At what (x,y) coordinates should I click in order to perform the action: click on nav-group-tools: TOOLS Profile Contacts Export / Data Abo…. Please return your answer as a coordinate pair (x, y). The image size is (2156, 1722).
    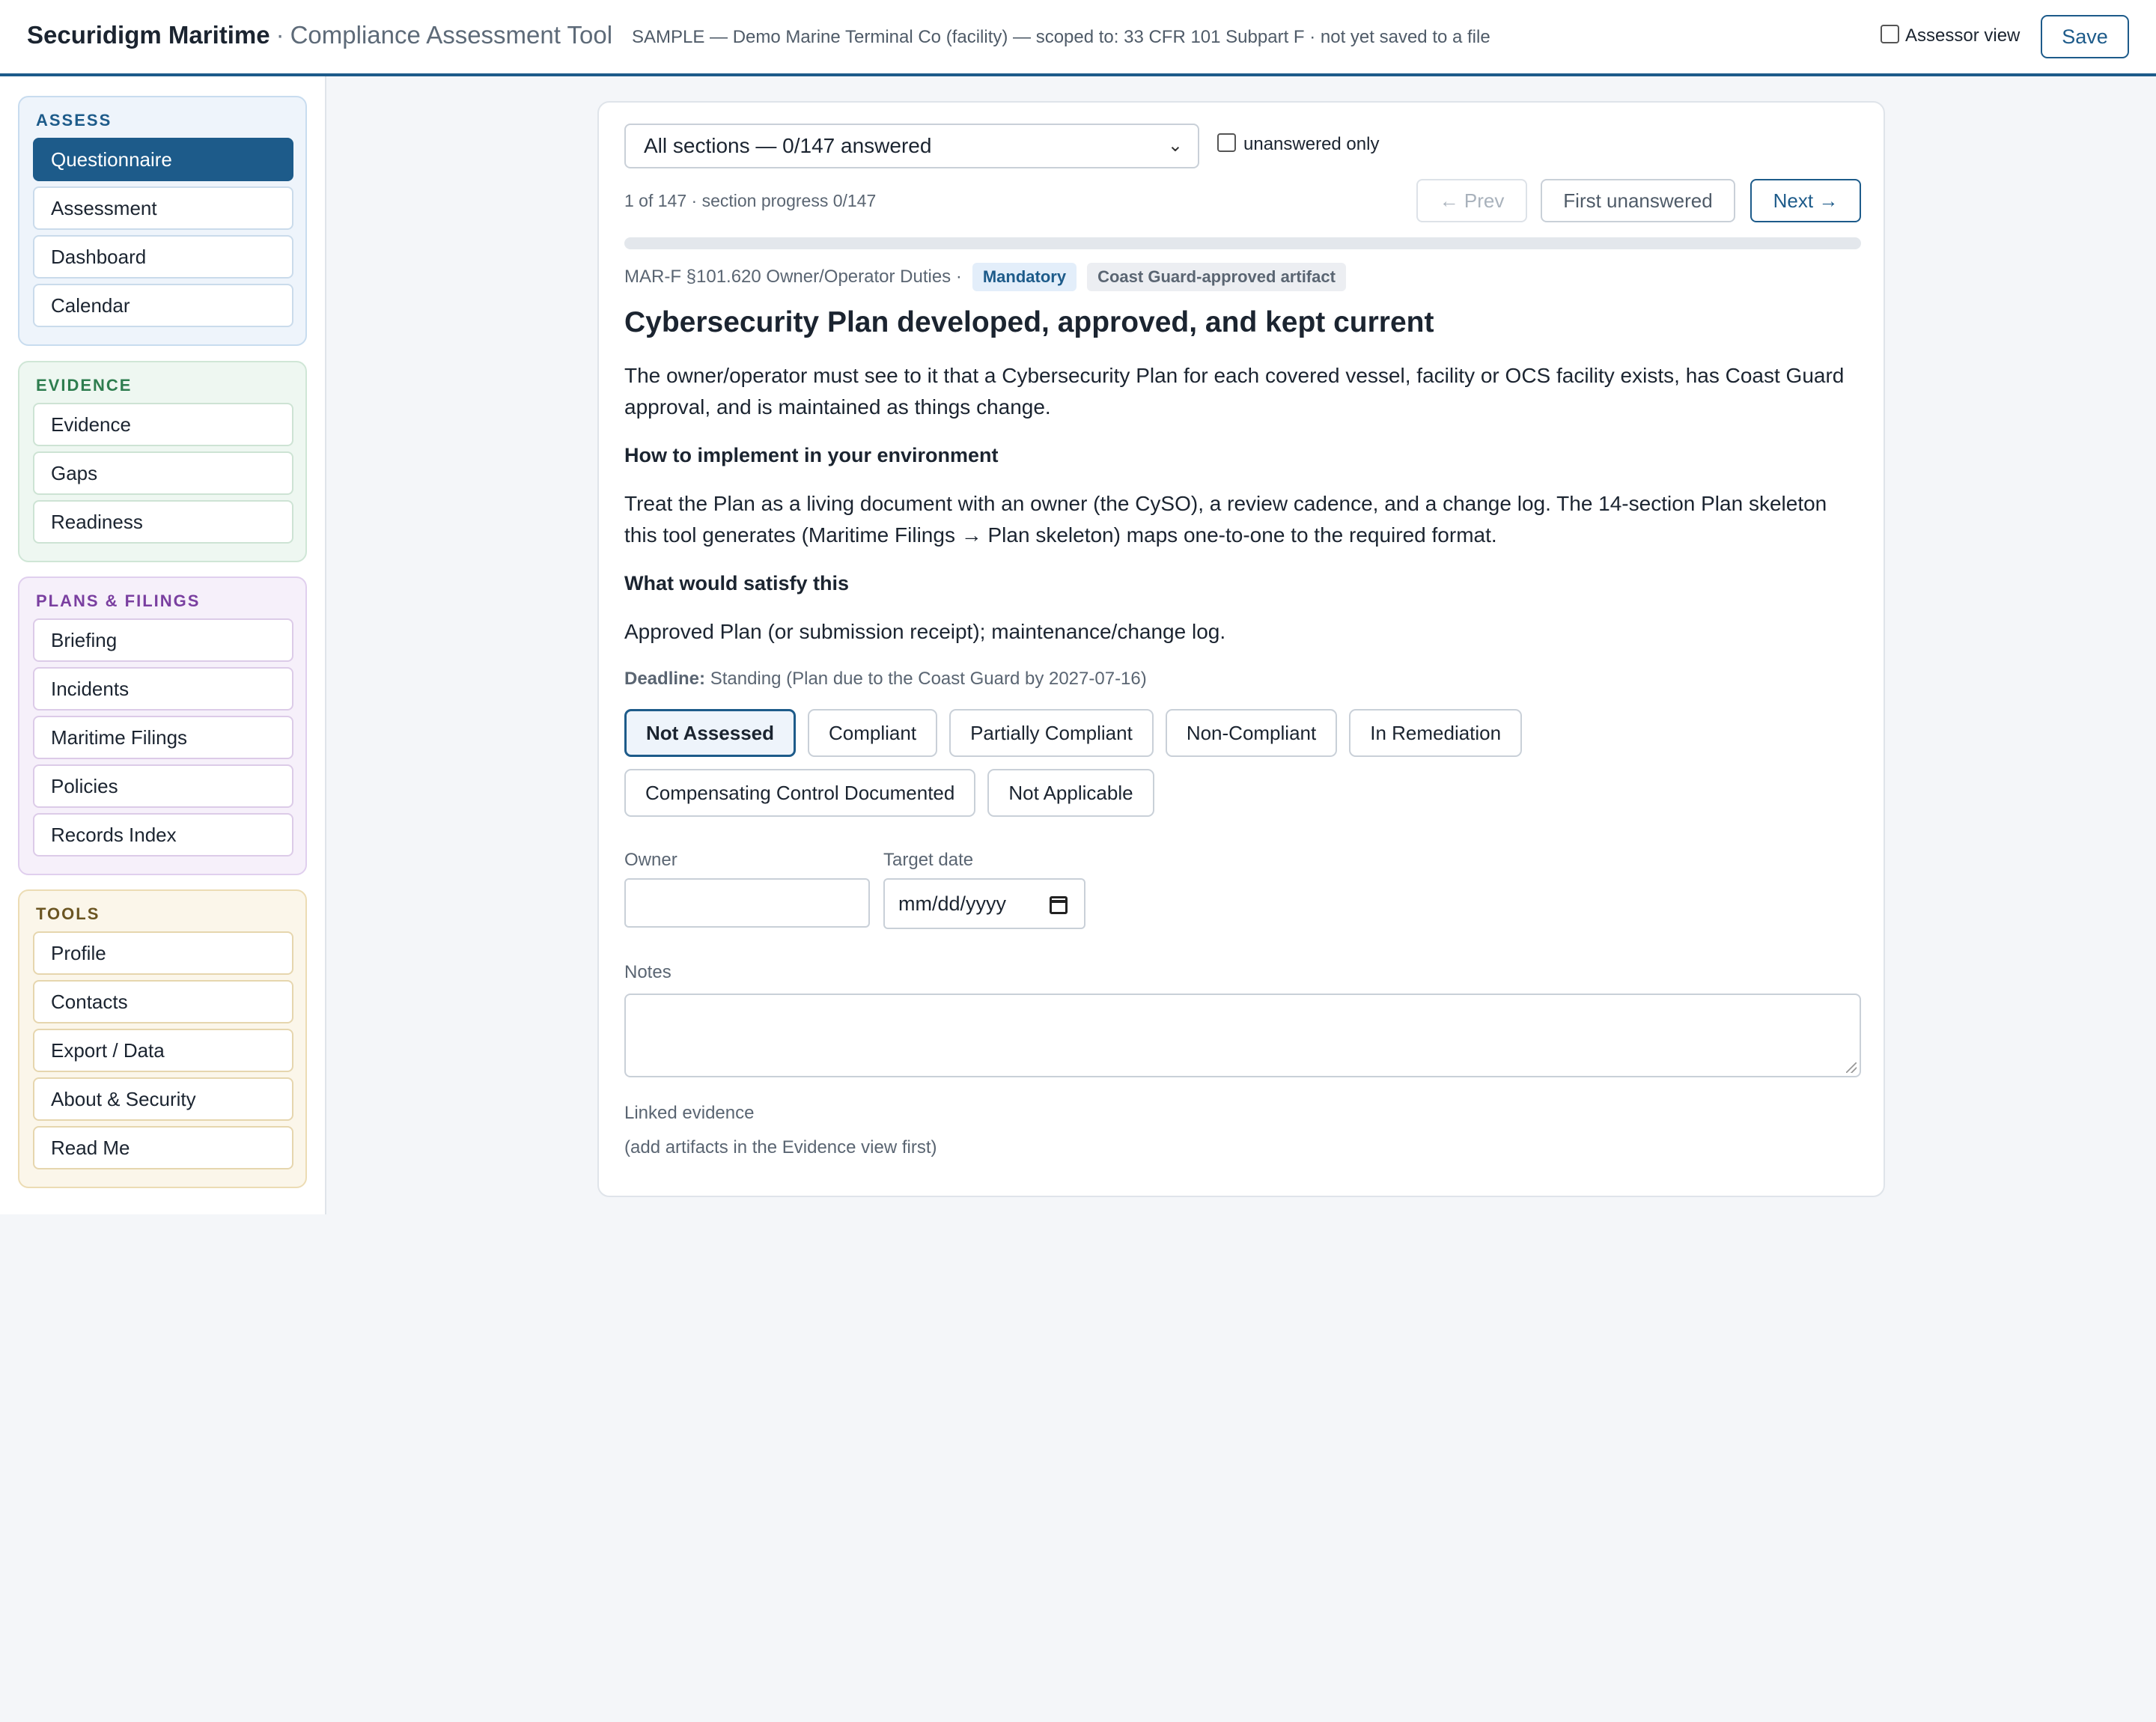
    Looking at the image, I should click on (162, 1038).